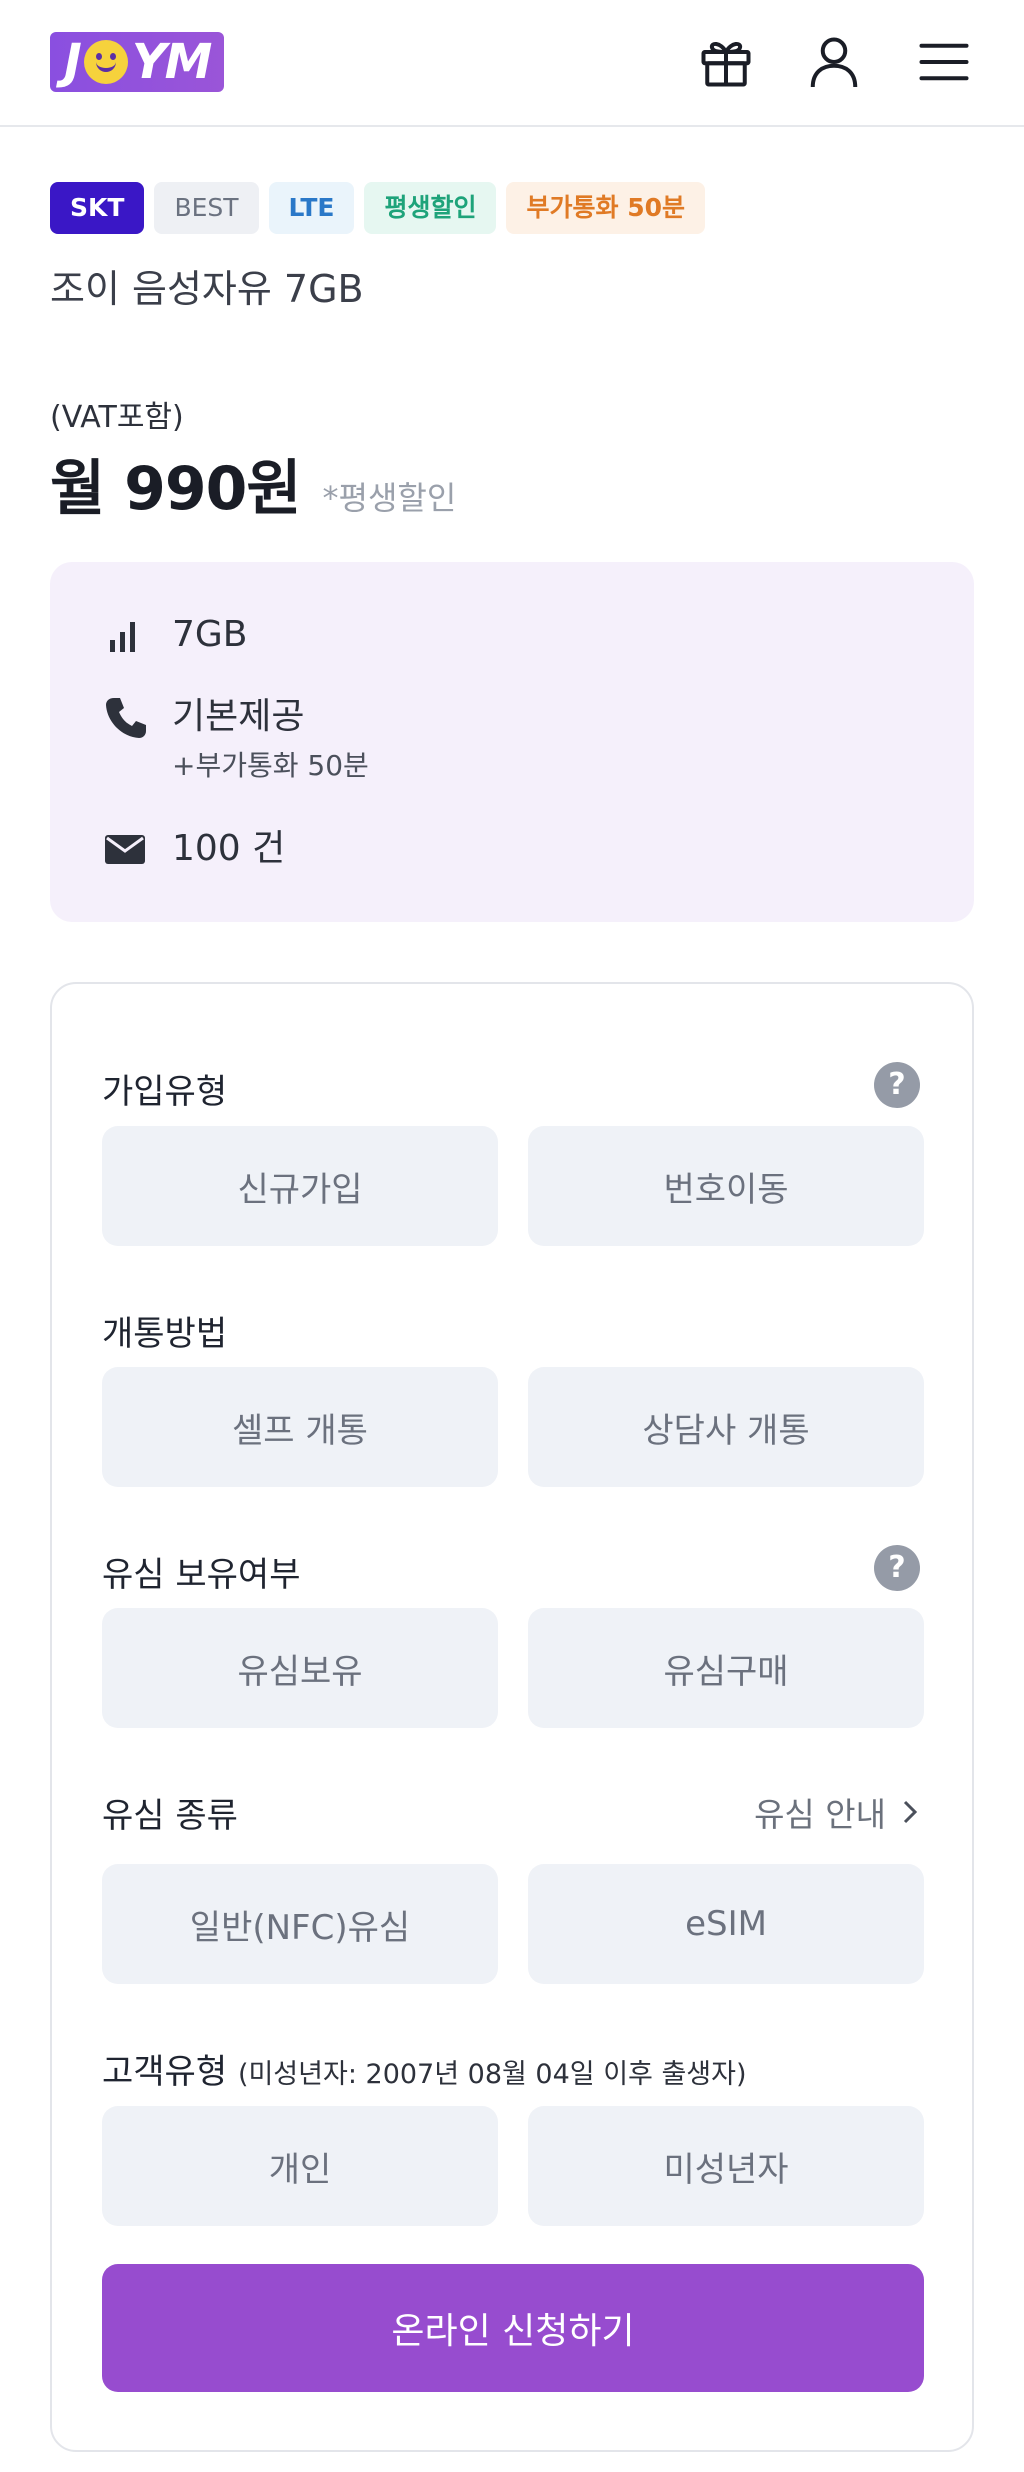  Describe the element at coordinates (389, 498) in the screenshot. I see `price-note: *평생할인` at that location.